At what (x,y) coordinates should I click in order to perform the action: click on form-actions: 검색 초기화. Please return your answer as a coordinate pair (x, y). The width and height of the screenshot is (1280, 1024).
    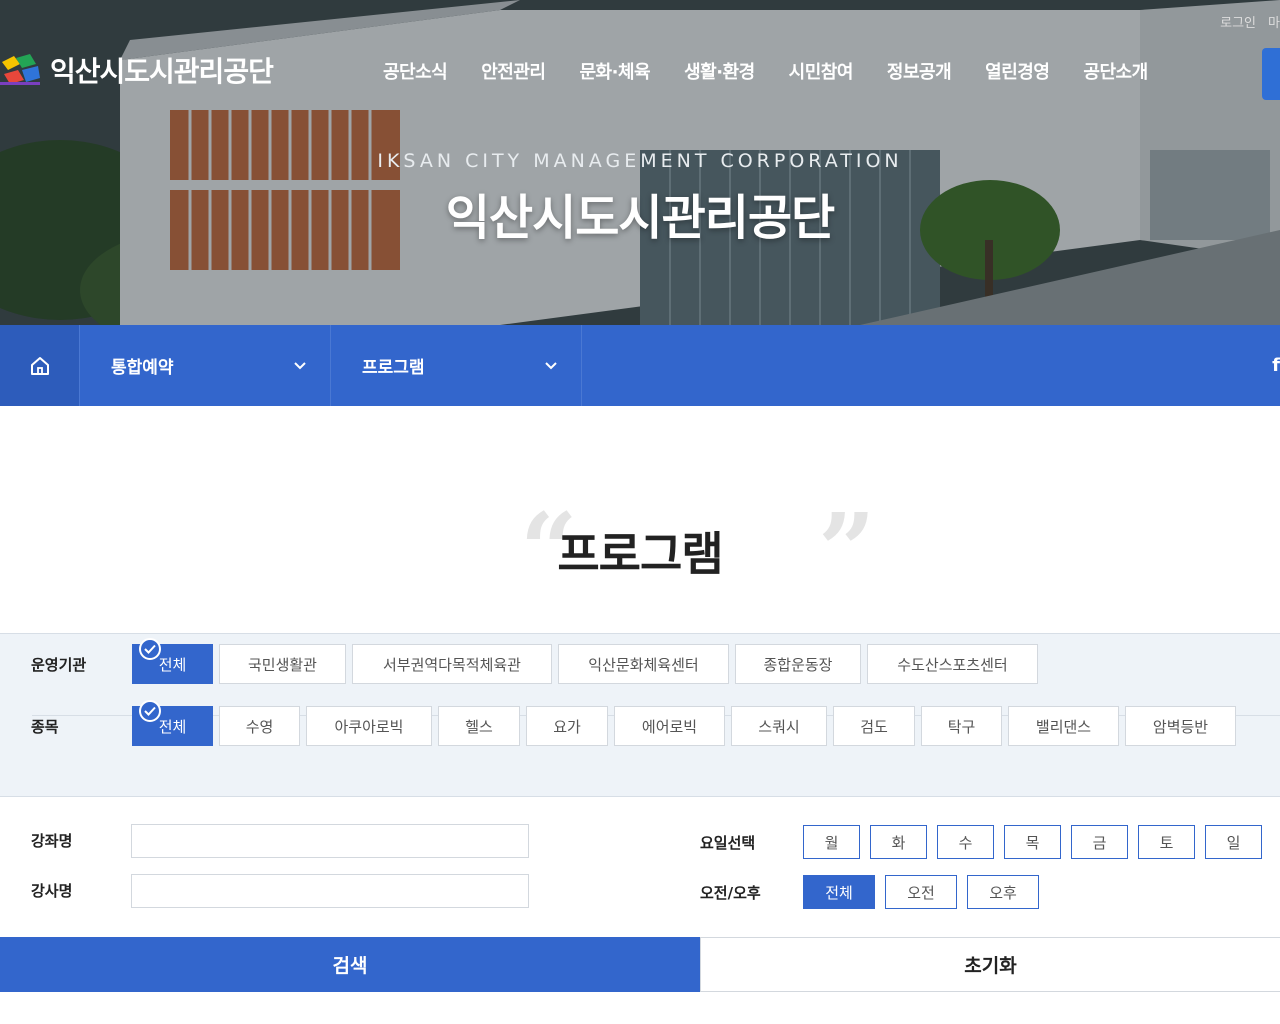
    Looking at the image, I should click on (640, 964).